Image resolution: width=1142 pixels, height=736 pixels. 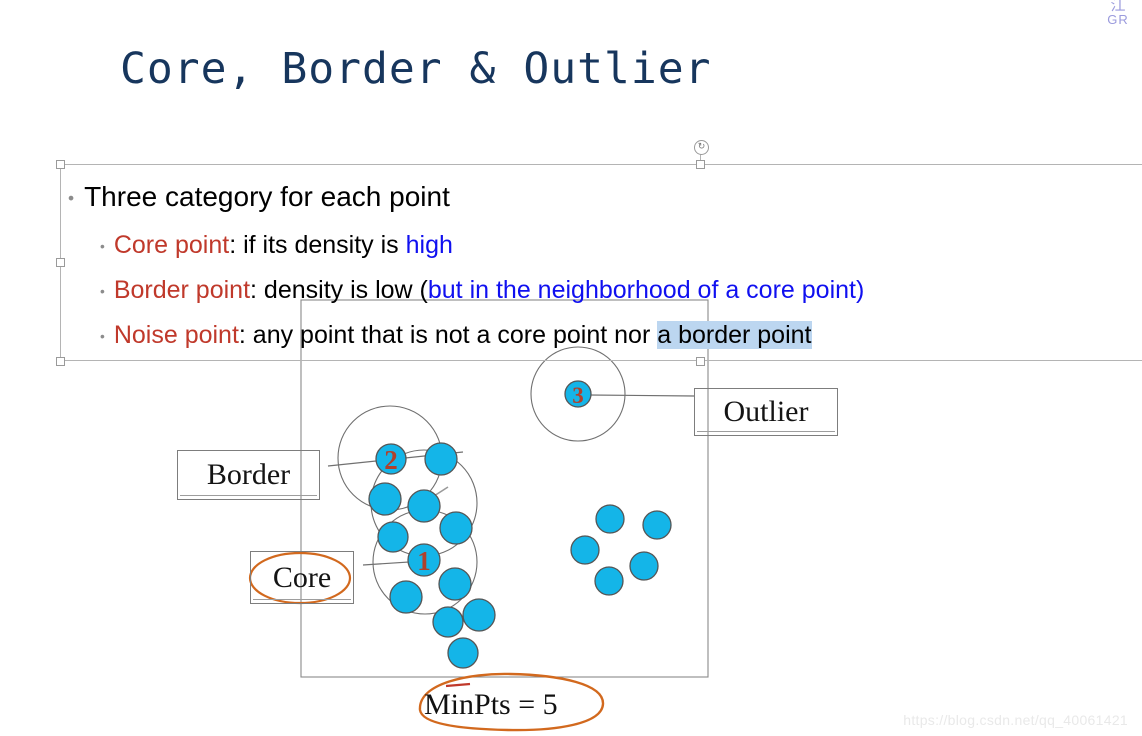 I want to click on point-number-2: 2, so click(x=391, y=460).